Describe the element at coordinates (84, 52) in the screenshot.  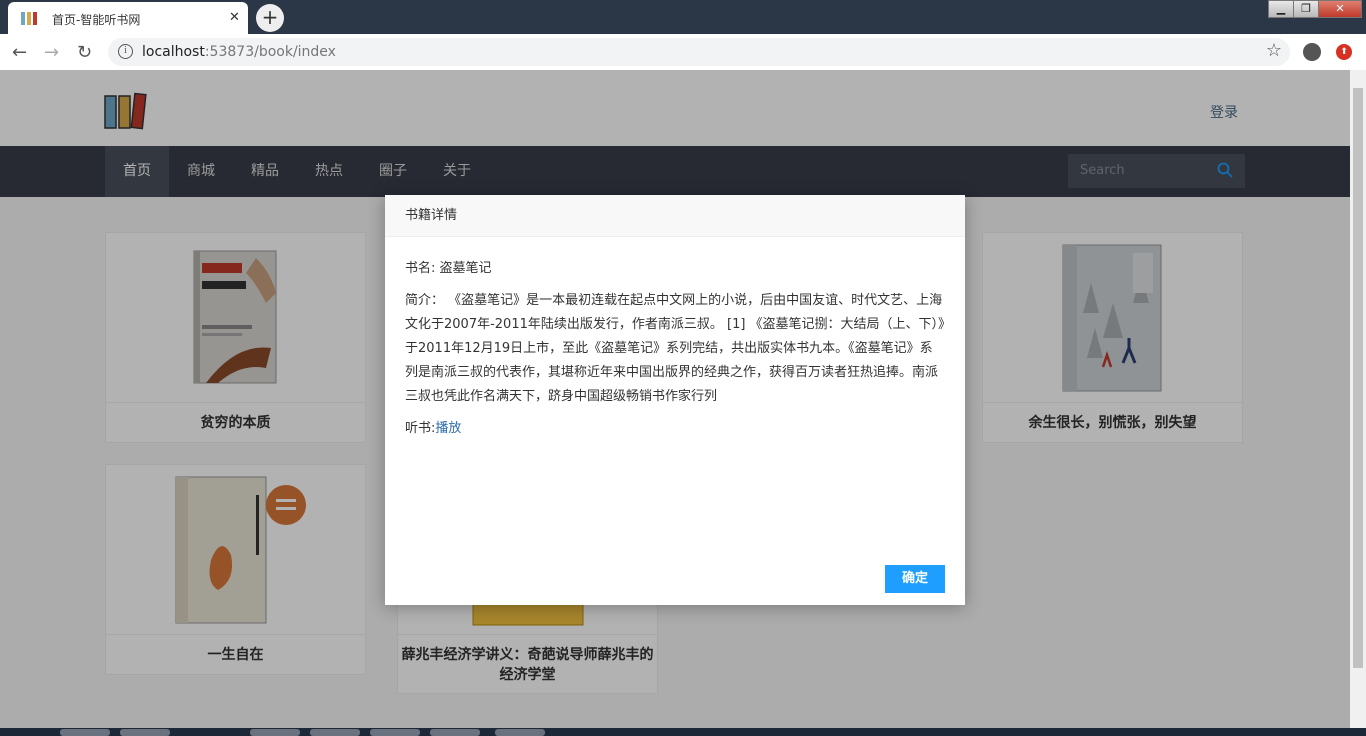
I see `reload-icon: ↻` at that location.